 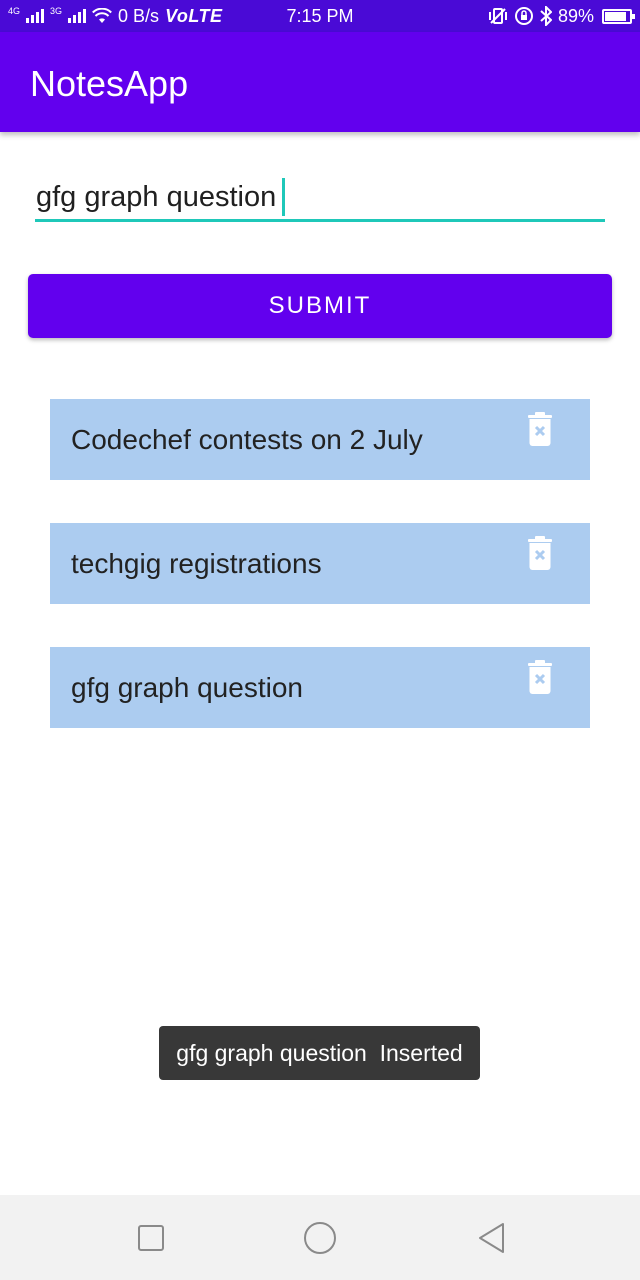 I want to click on recent-apps-button, so click(x=151, y=1237).